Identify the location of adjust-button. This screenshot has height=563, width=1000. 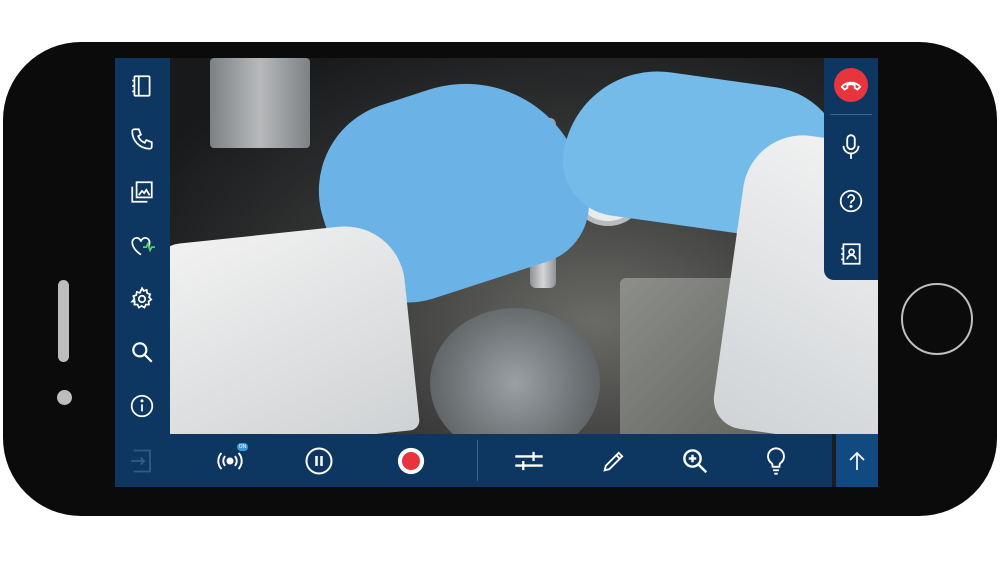
(529, 461).